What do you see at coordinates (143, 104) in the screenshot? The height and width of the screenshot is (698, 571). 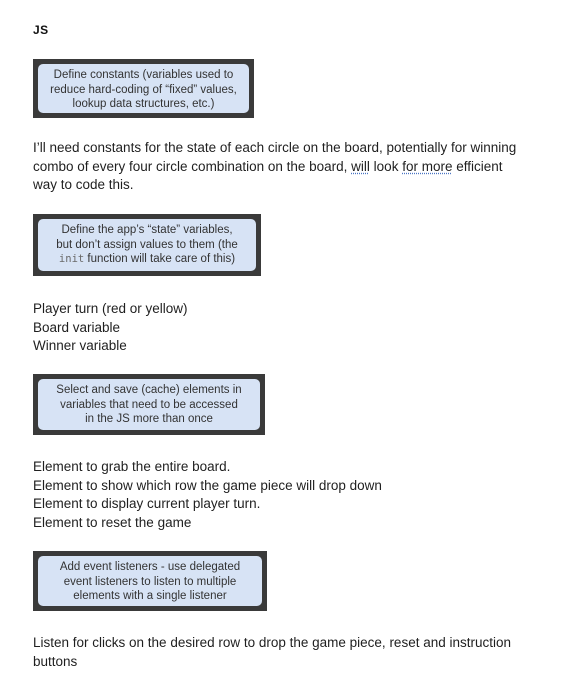 I see `callout-line: lookup data structures, etc.)` at bounding box center [143, 104].